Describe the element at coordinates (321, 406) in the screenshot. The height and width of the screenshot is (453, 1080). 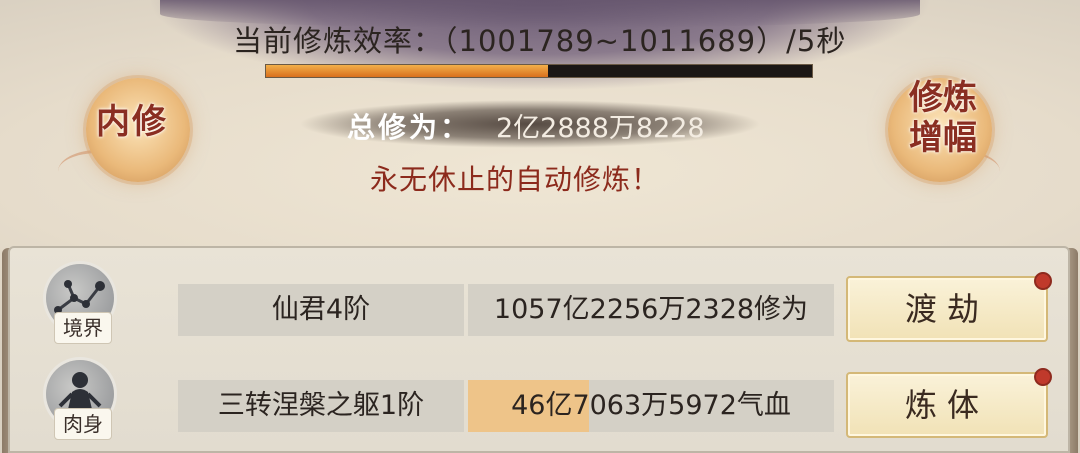
I see `body-name: 三转涅槃之躯1阶` at that location.